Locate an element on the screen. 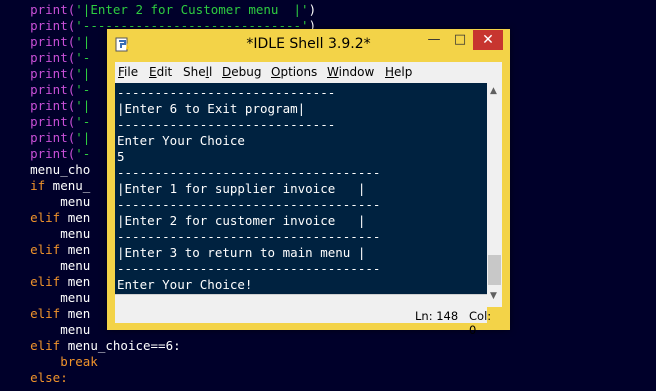 The height and width of the screenshot is (391, 656). menu-item-accesskey: H is located at coordinates (390, 72).